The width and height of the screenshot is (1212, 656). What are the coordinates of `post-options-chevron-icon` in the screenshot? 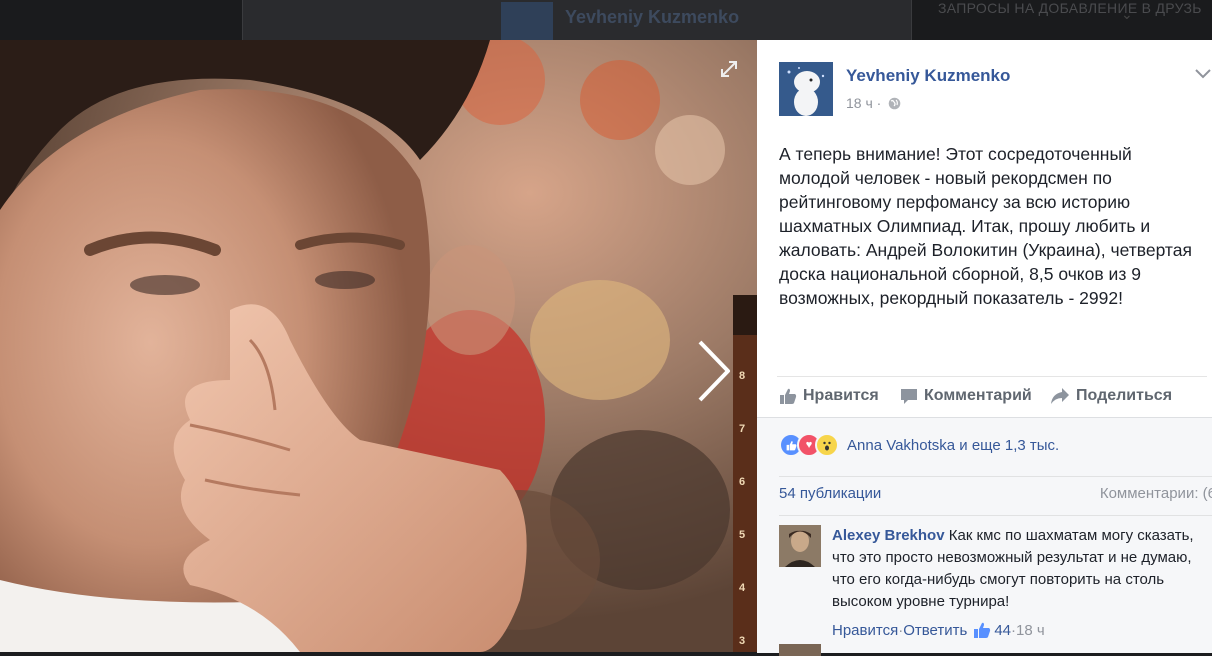 It's located at (1203, 73).